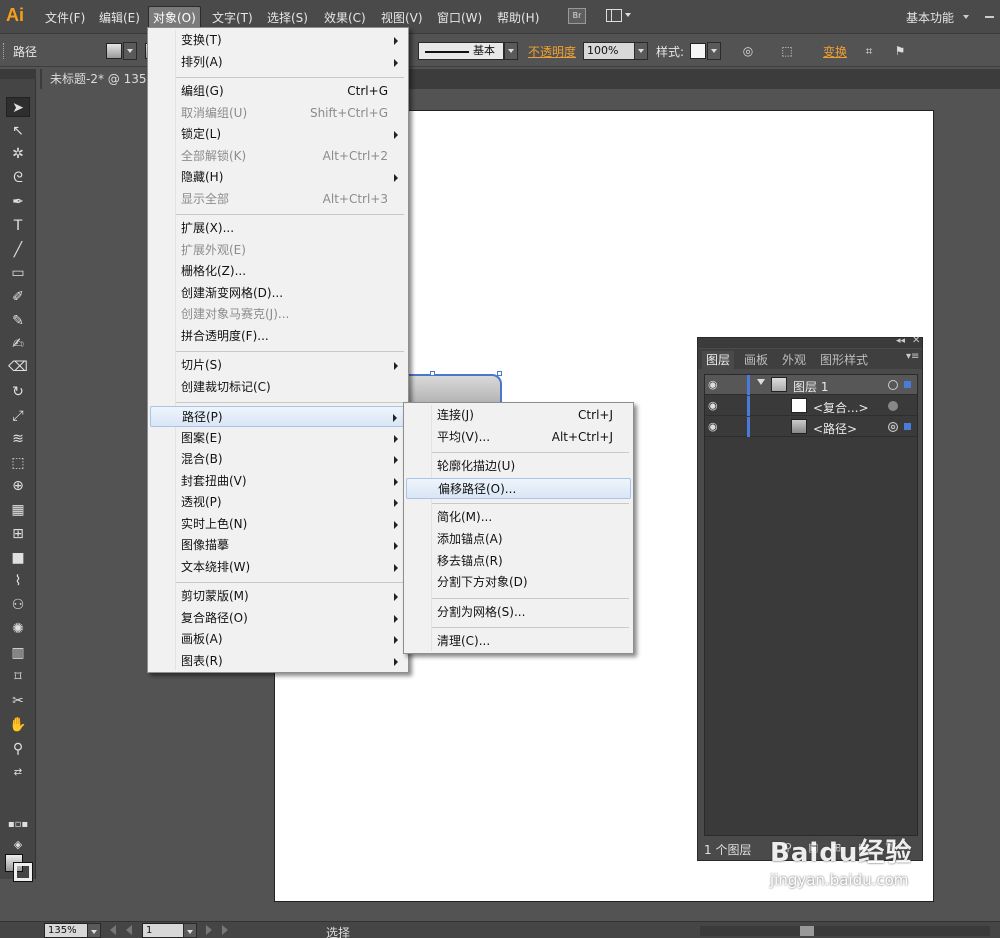 Image resolution: width=1000 pixels, height=938 pixels. What do you see at coordinates (714, 51) in the screenshot?
I see `graphic-style-dropdown` at bounding box center [714, 51].